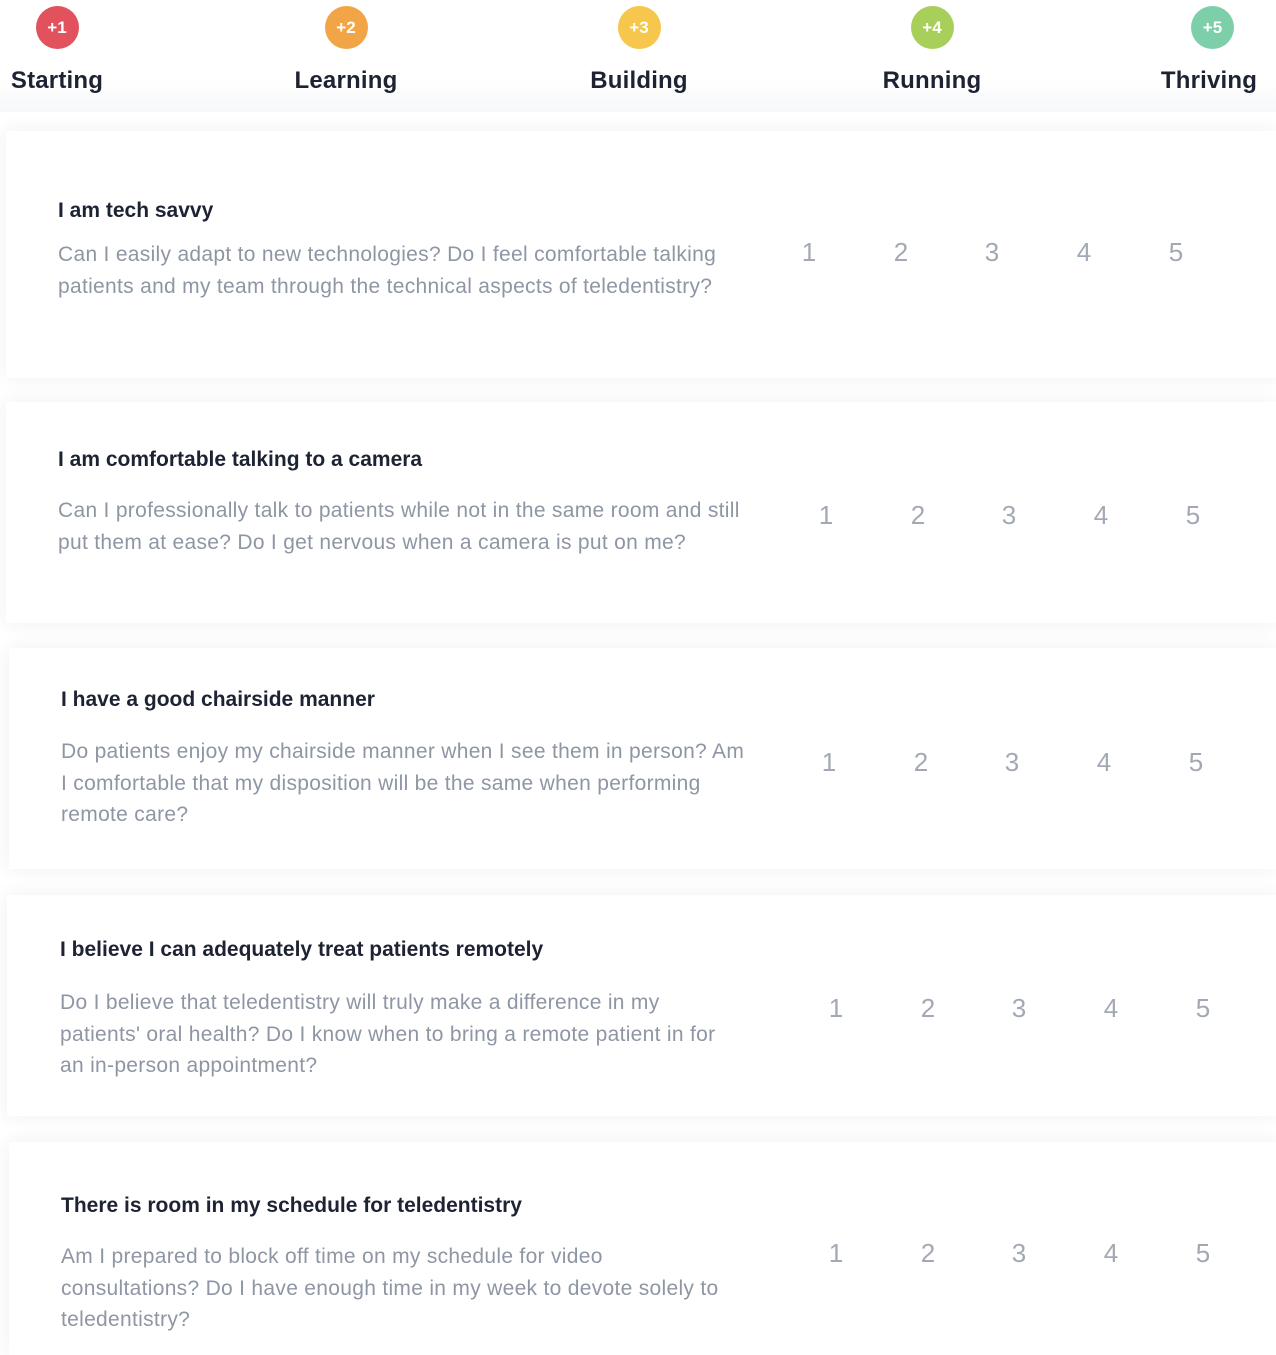 Image resolution: width=1276 pixels, height=1355 pixels. I want to click on level-name-thriving: Thriving, so click(1209, 80).